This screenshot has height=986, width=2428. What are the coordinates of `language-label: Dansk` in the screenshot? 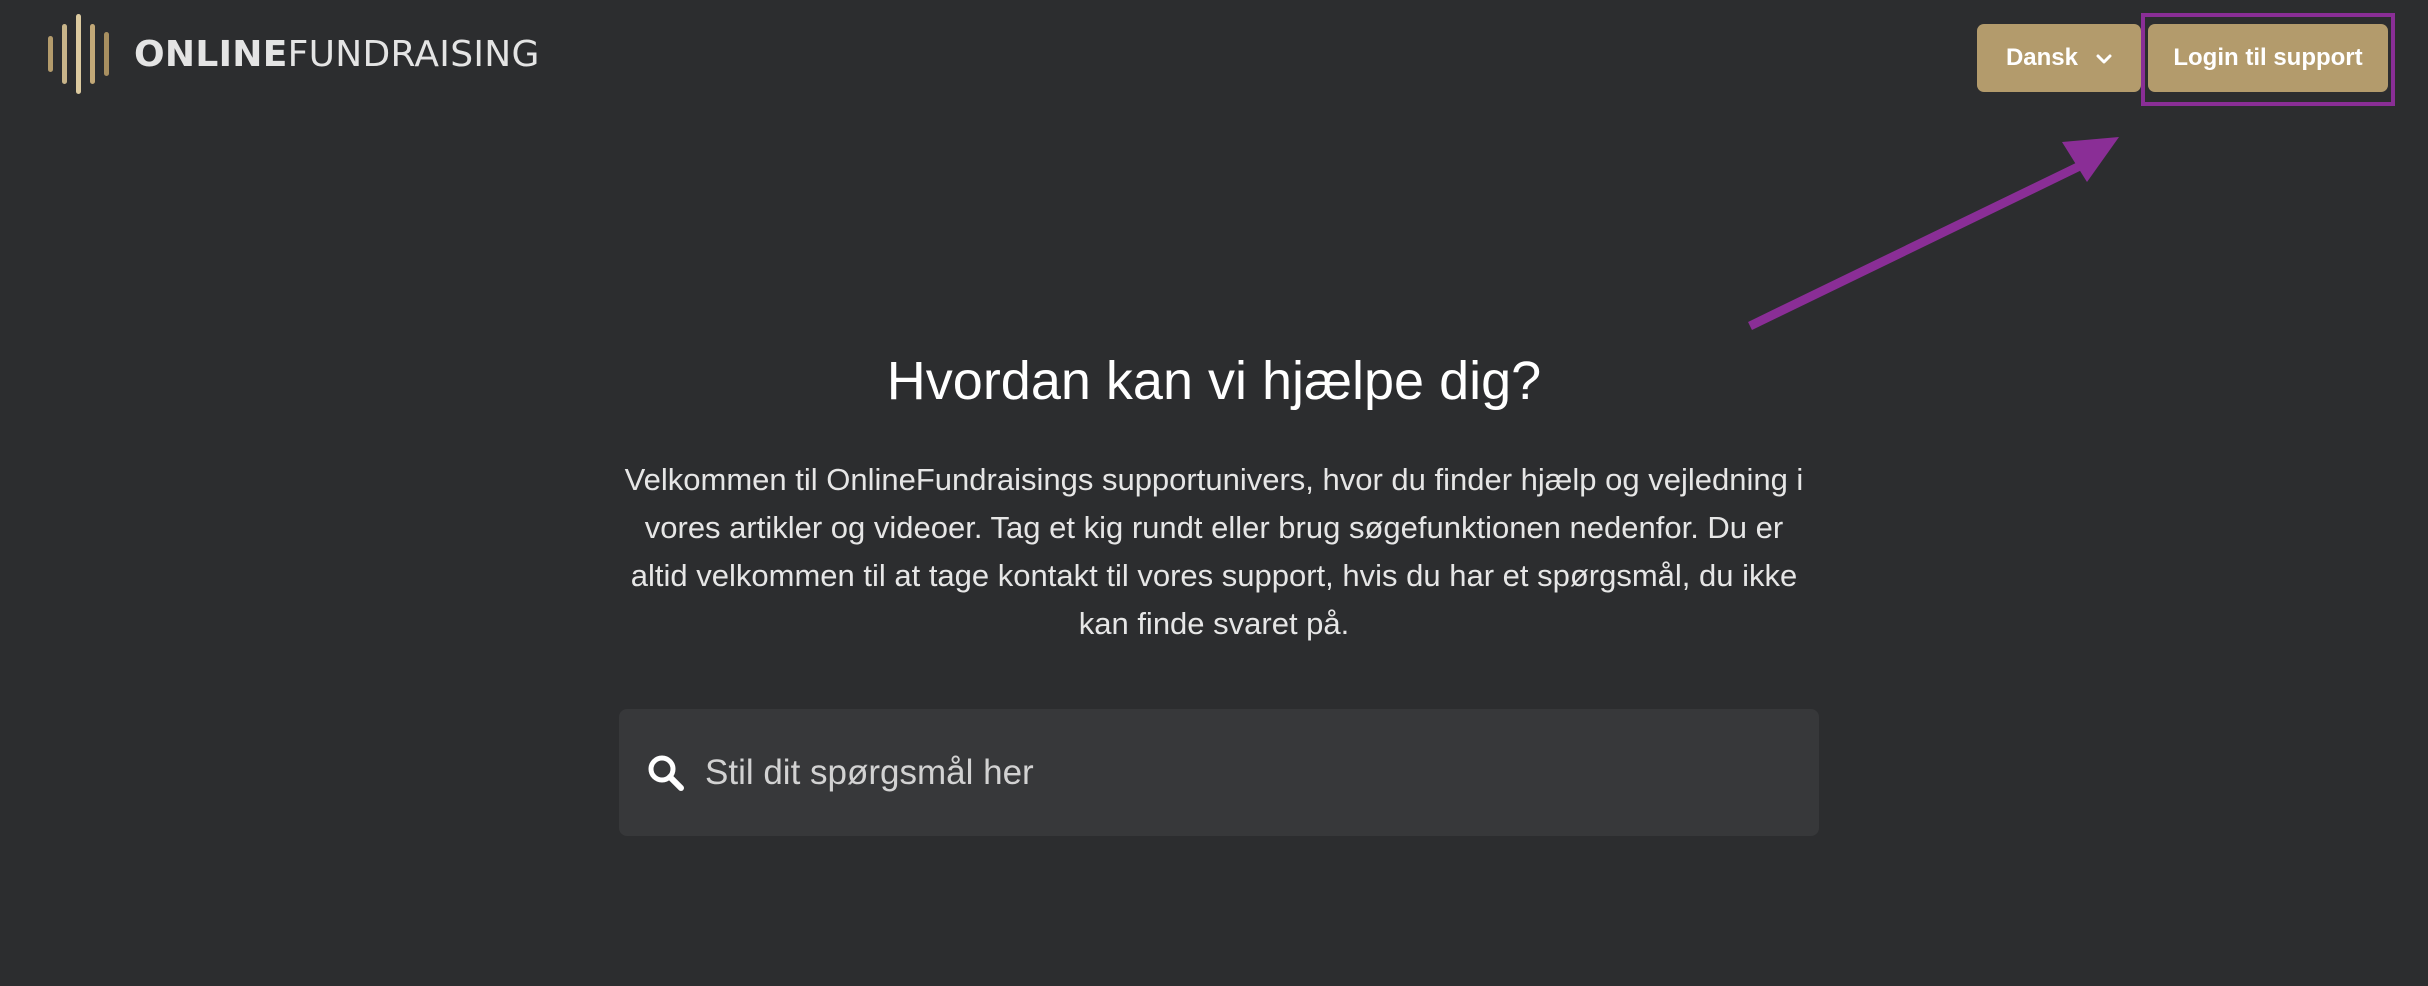 It's located at (2042, 57).